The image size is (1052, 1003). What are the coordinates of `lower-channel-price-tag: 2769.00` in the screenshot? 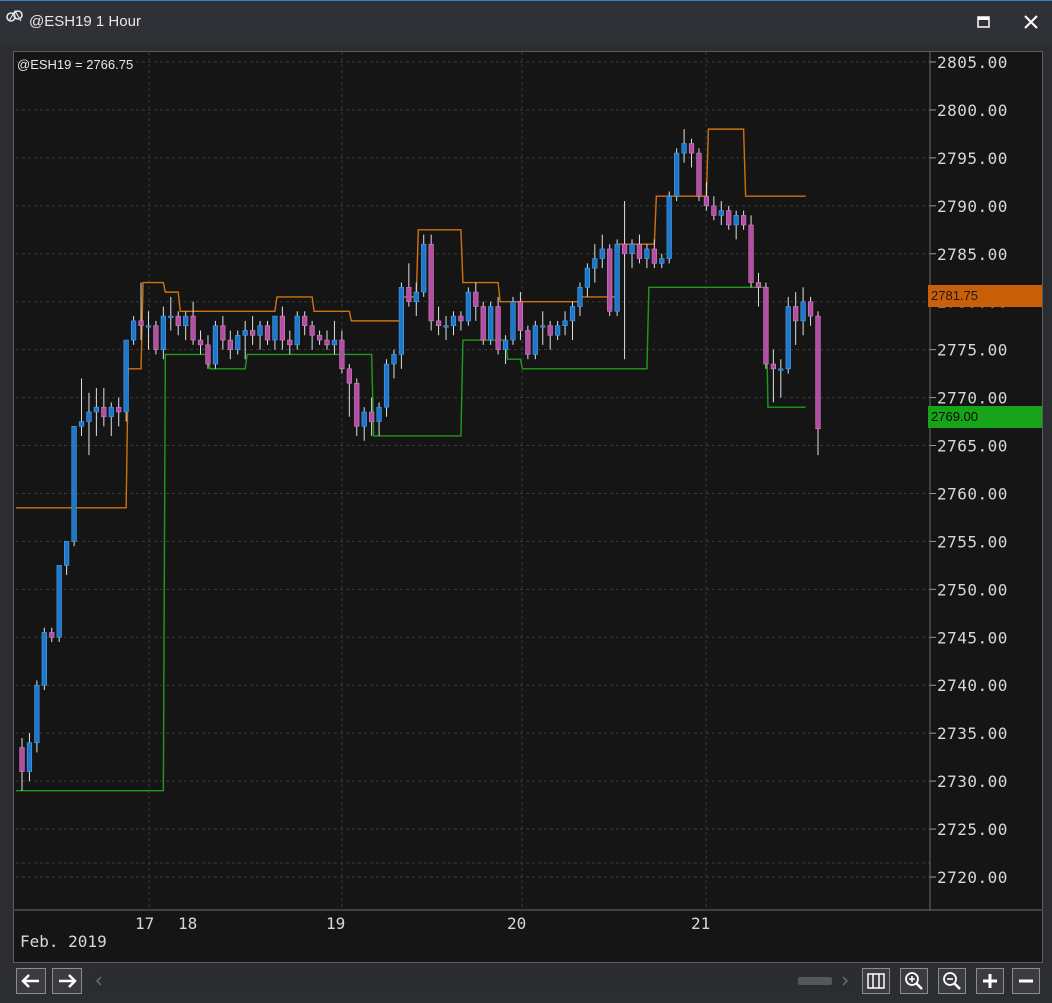 It's located at (985, 417).